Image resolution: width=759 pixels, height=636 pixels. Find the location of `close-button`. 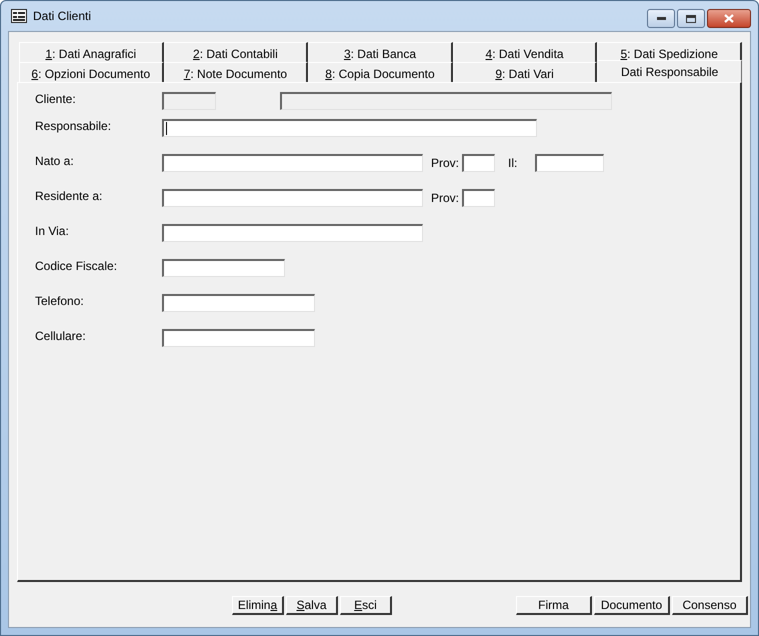

close-button is located at coordinates (729, 18).